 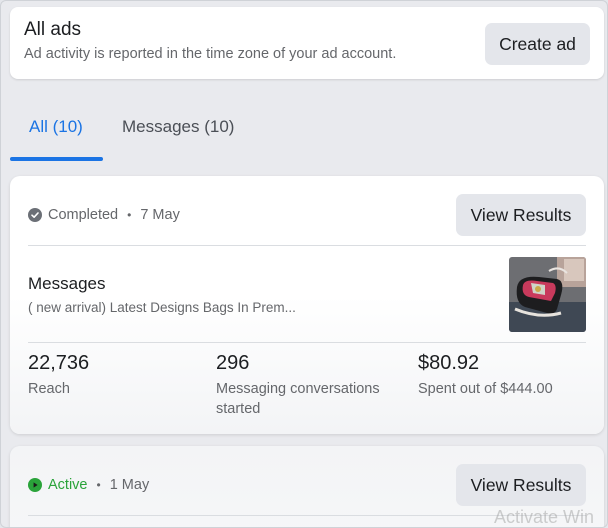 I want to click on ad-thumbnail, so click(x=547, y=294).